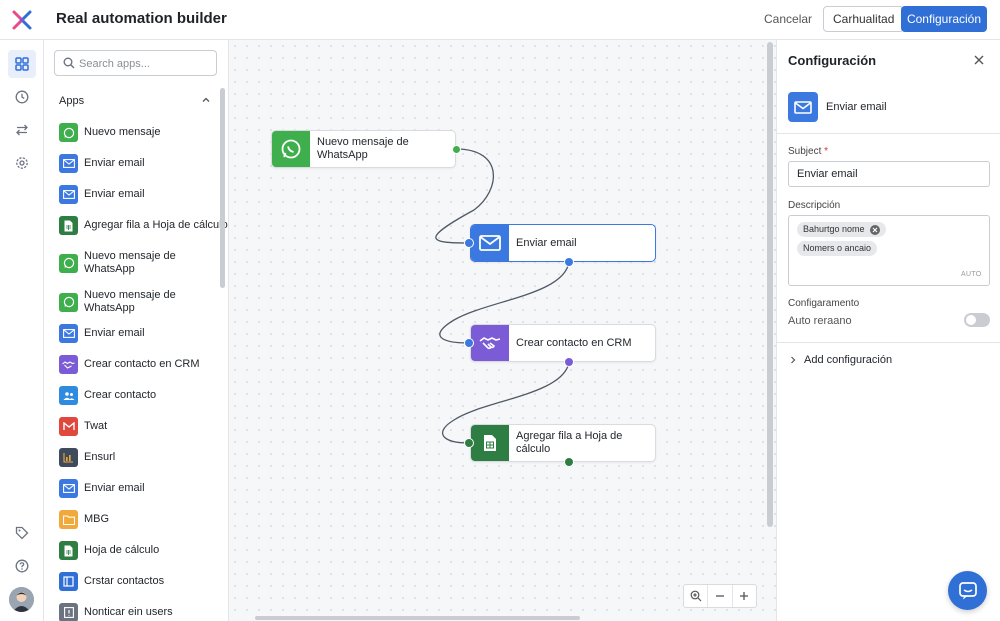 The image size is (1000, 621). I want to click on node-create-crm-contact: Crear contacto en CRM, so click(563, 343).